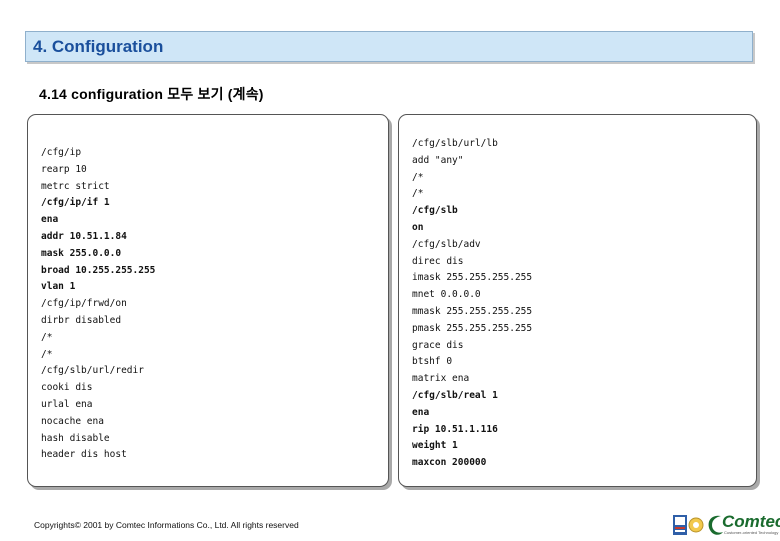  Describe the element at coordinates (418, 227) in the screenshot. I see `config-line: on` at that location.